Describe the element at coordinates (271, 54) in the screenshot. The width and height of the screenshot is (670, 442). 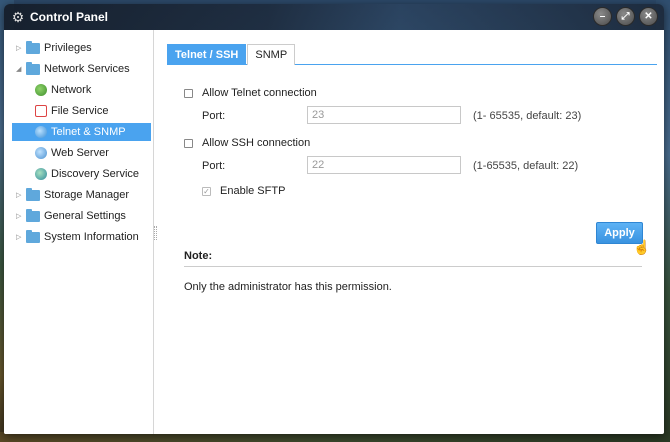
I see `tab-snmp: SNMP` at that location.